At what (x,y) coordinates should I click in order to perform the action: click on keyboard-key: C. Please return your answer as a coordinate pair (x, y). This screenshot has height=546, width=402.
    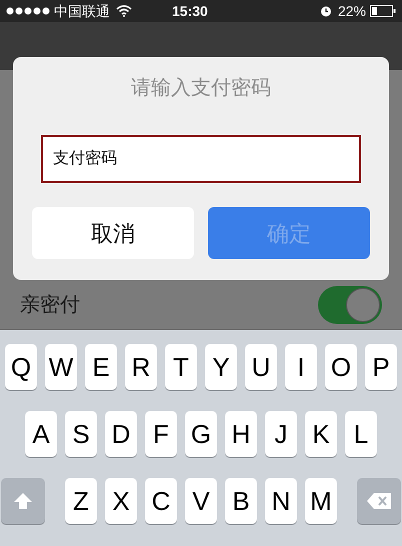
    Looking at the image, I should click on (161, 501).